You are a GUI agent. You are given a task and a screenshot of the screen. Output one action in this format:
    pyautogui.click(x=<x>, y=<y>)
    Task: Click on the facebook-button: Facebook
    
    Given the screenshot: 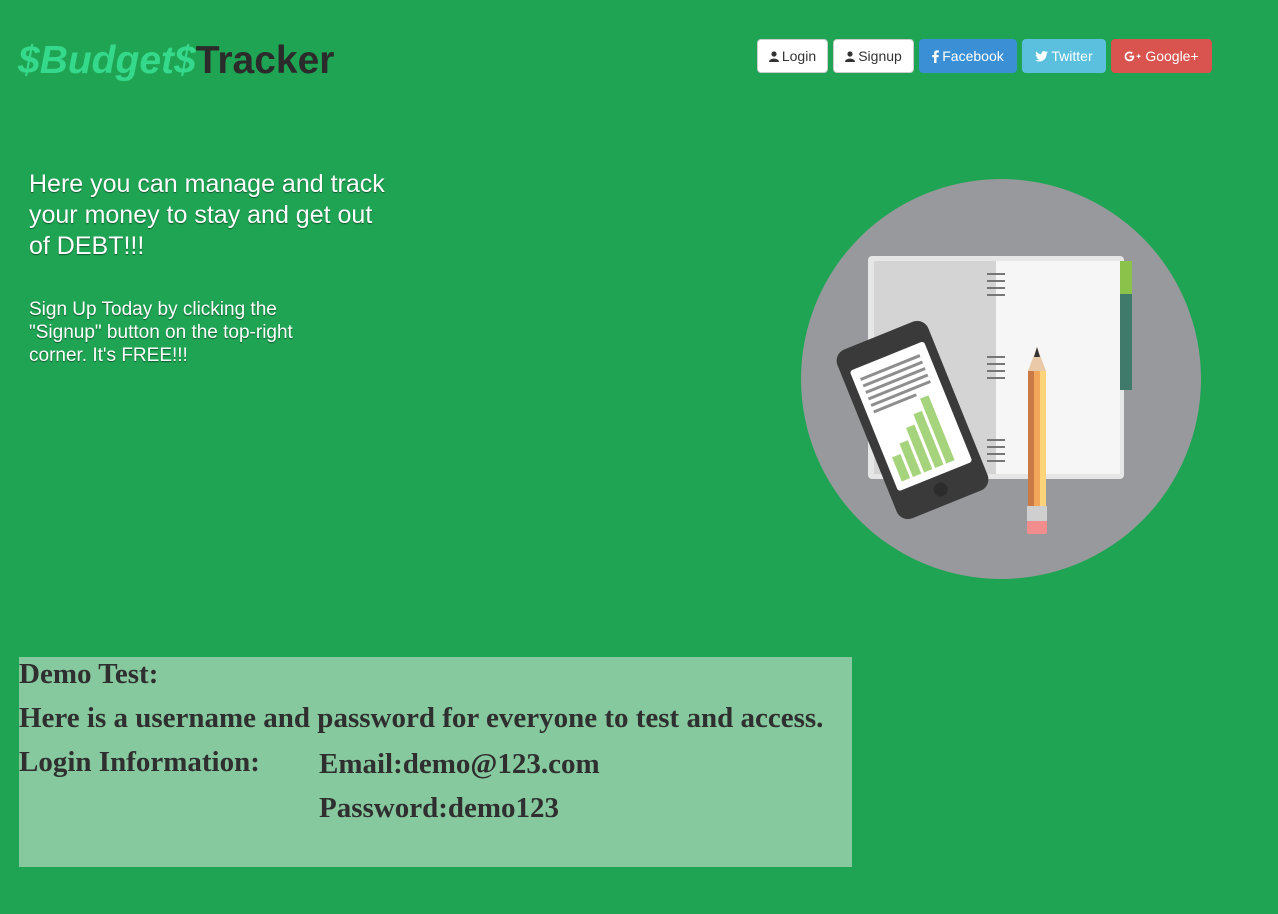 What is the action you would take?
    pyautogui.click(x=968, y=56)
    